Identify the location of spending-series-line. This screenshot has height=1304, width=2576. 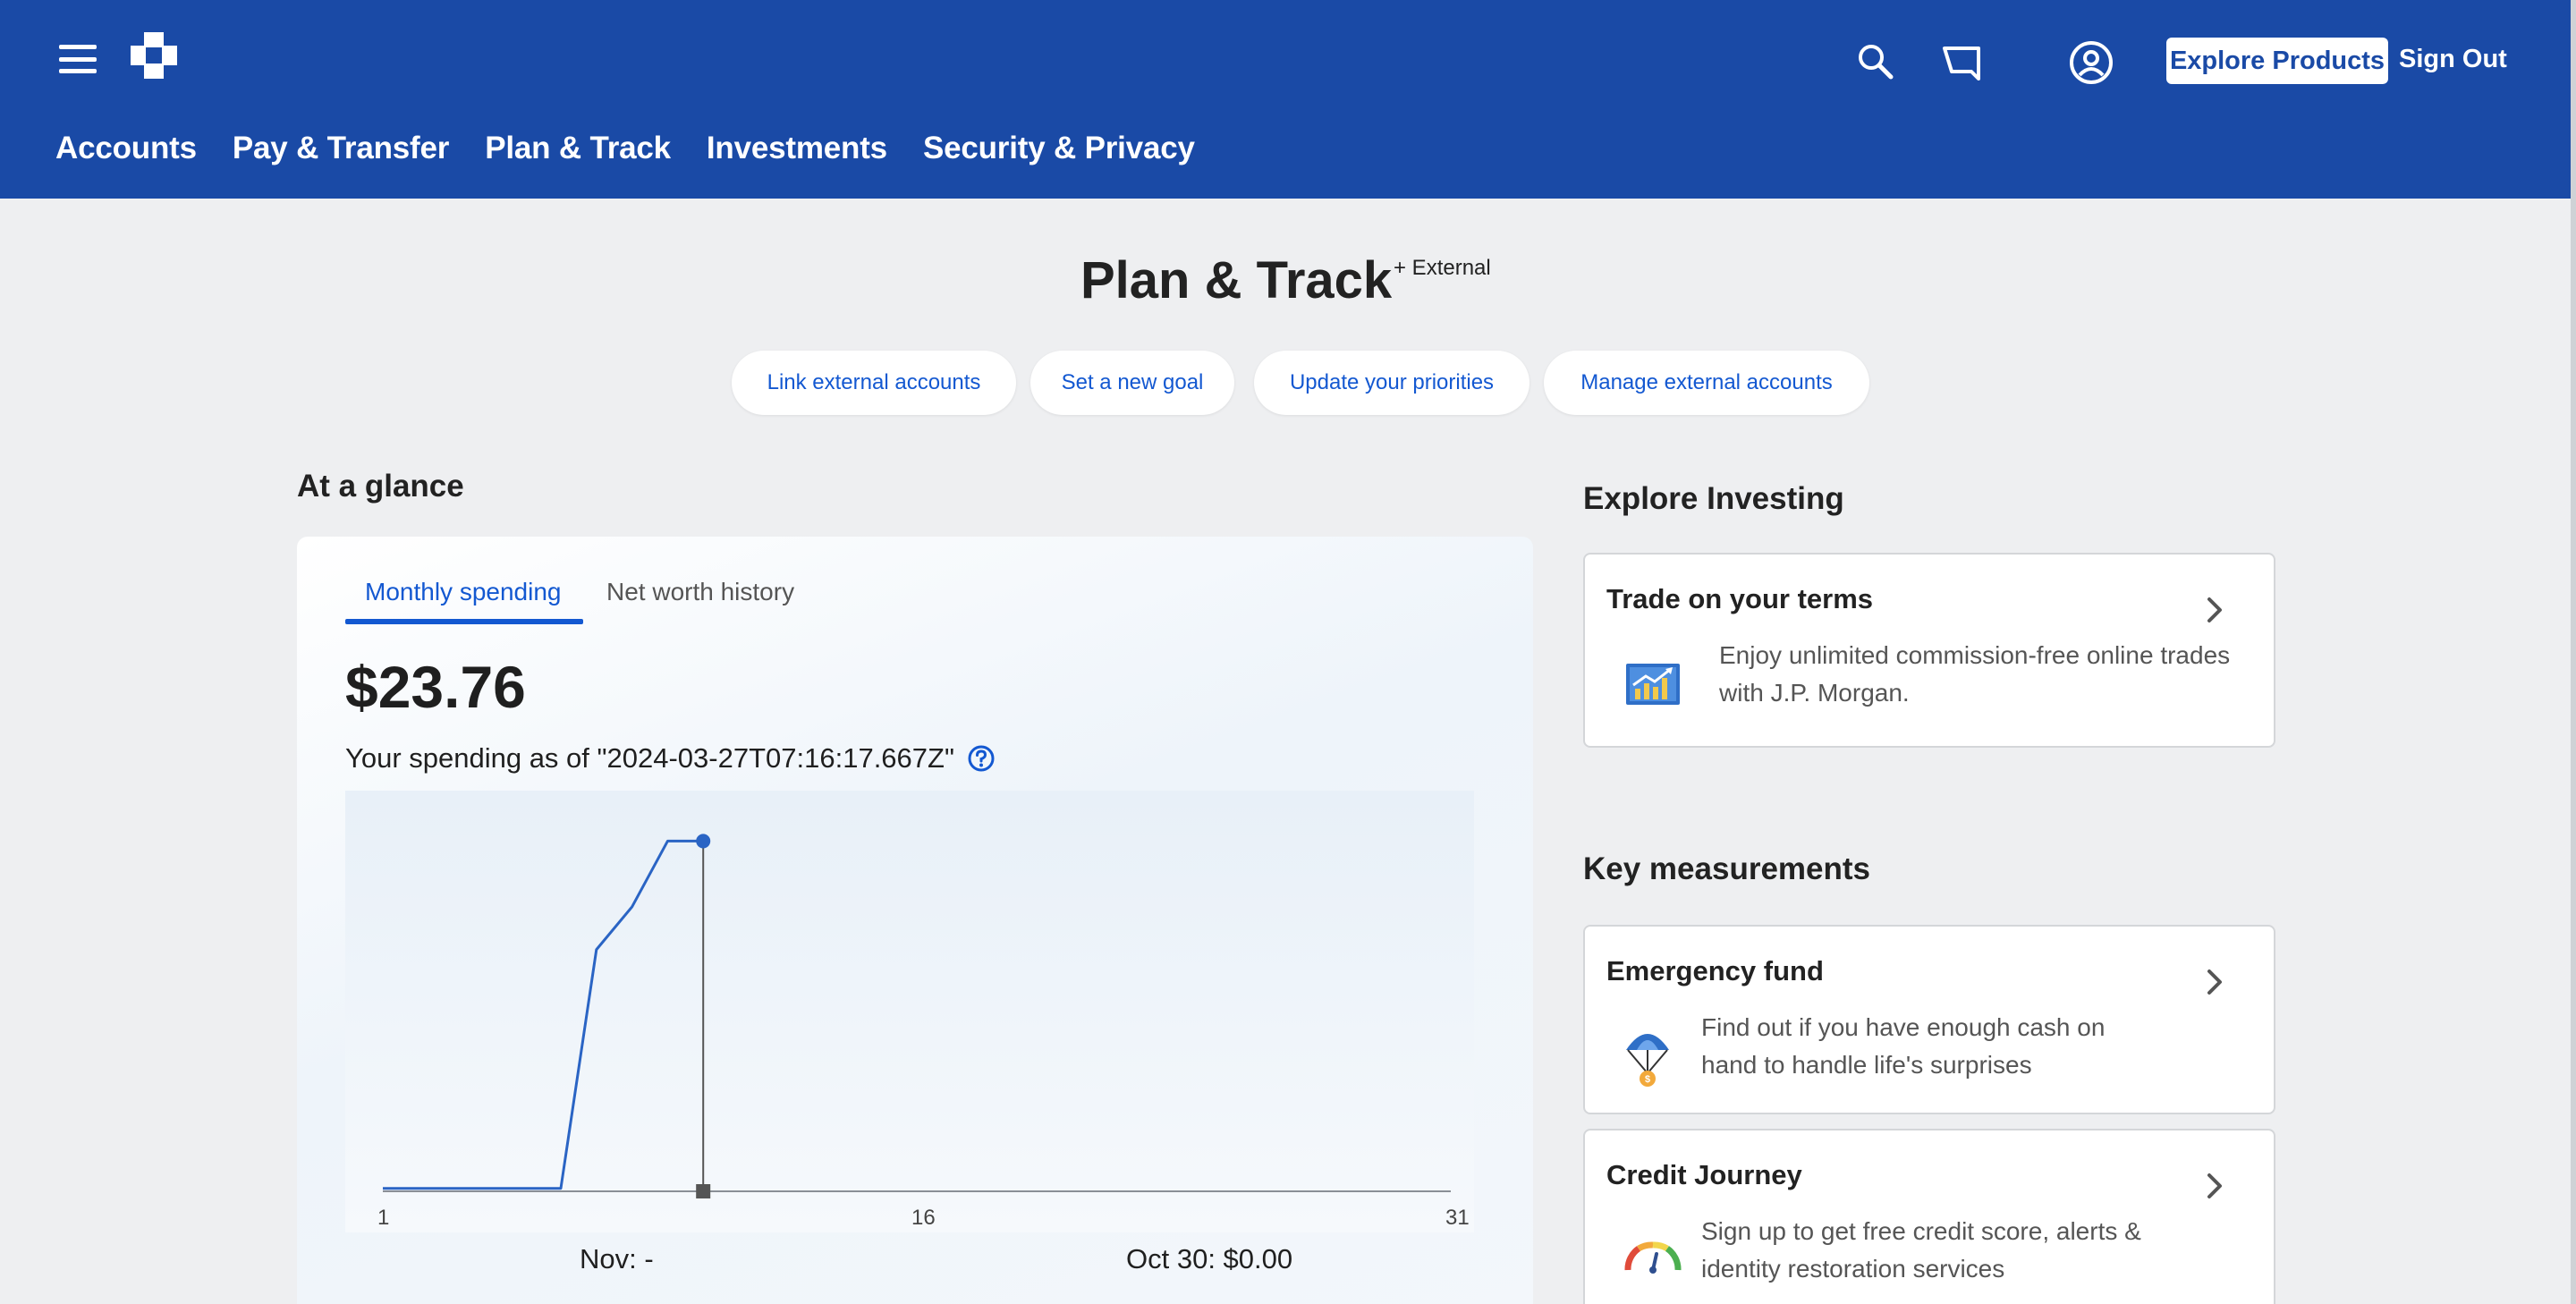
(543, 1015).